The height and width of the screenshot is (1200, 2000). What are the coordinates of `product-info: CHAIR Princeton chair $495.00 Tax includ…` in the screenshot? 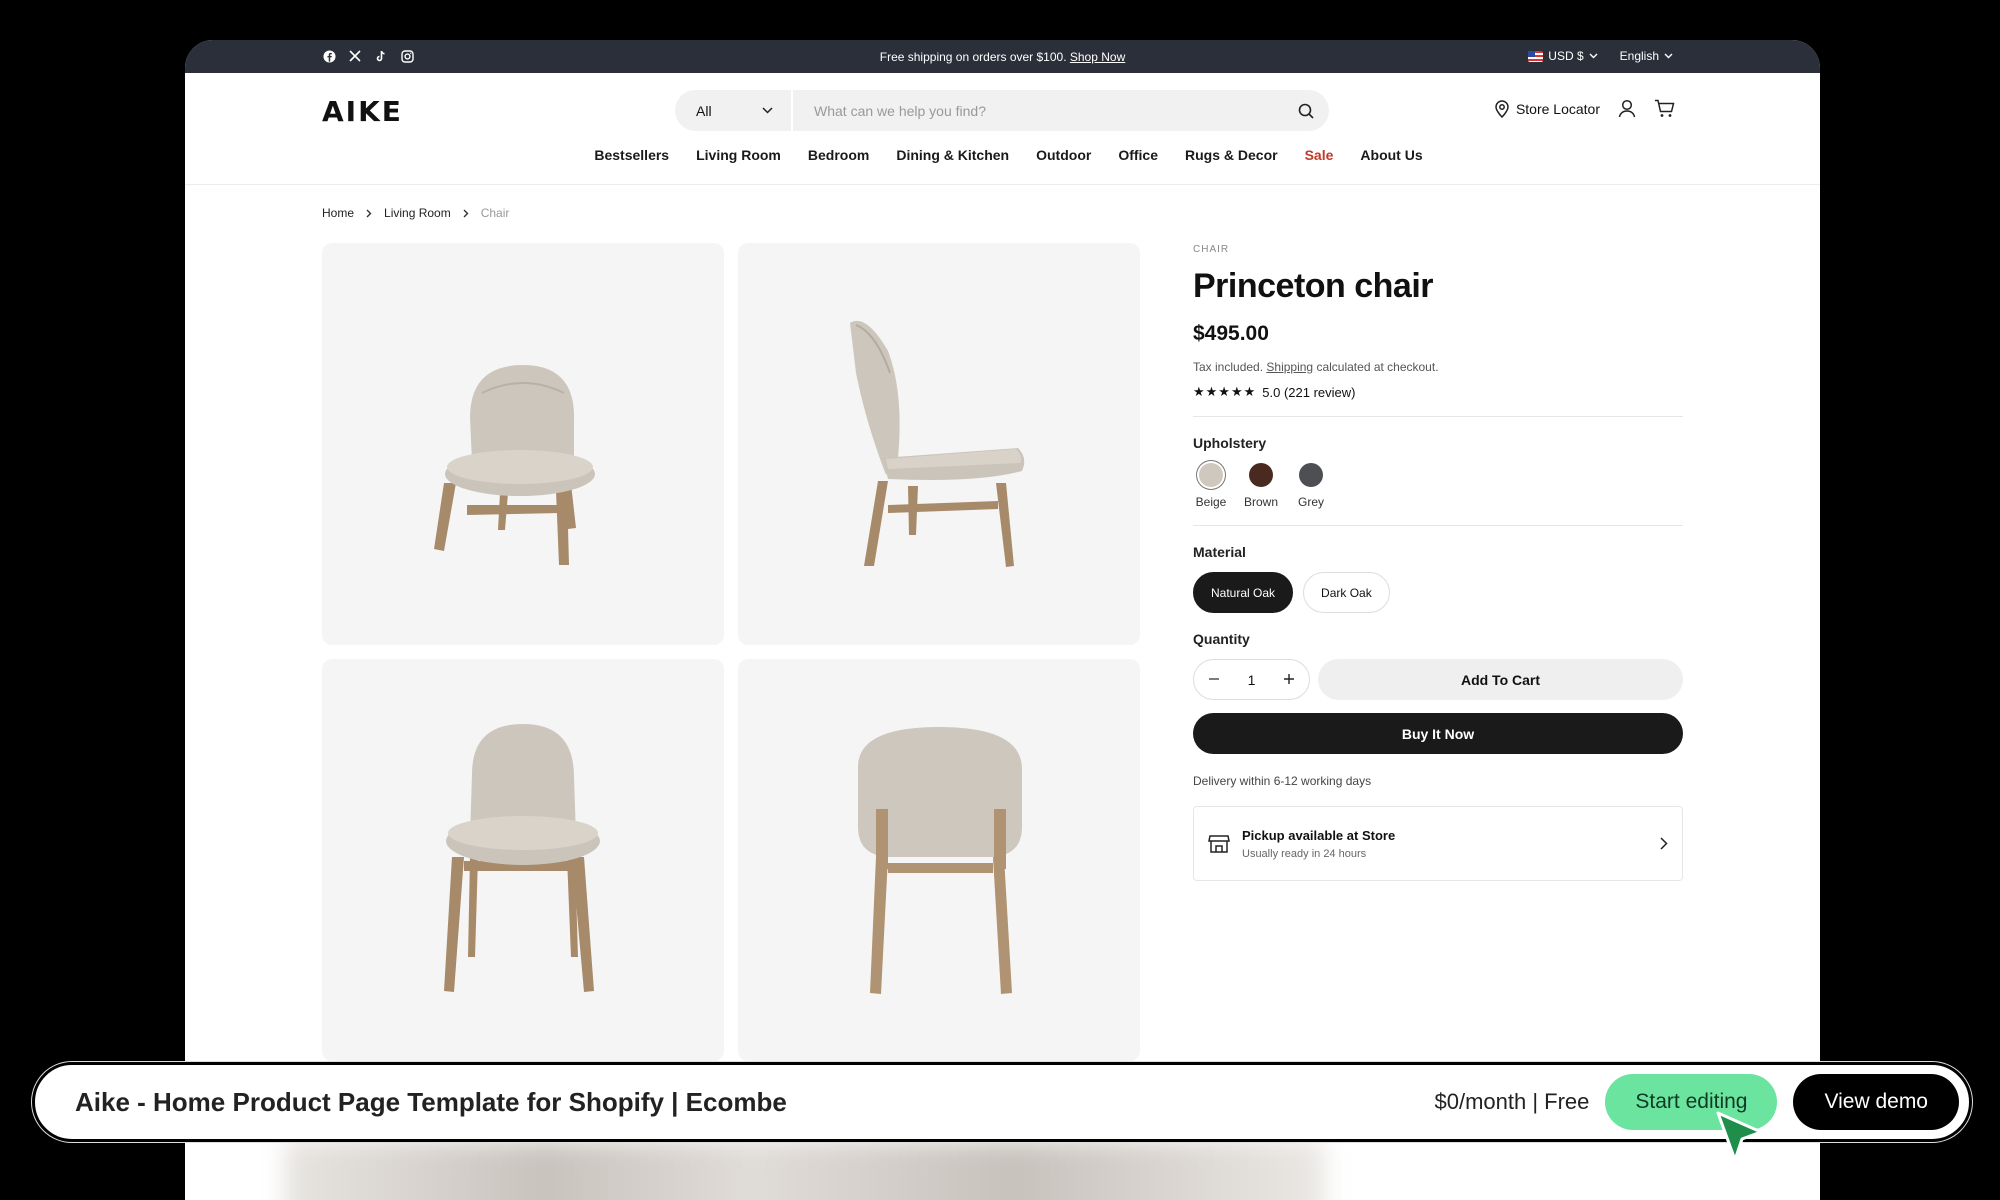 It's located at (1438, 562).